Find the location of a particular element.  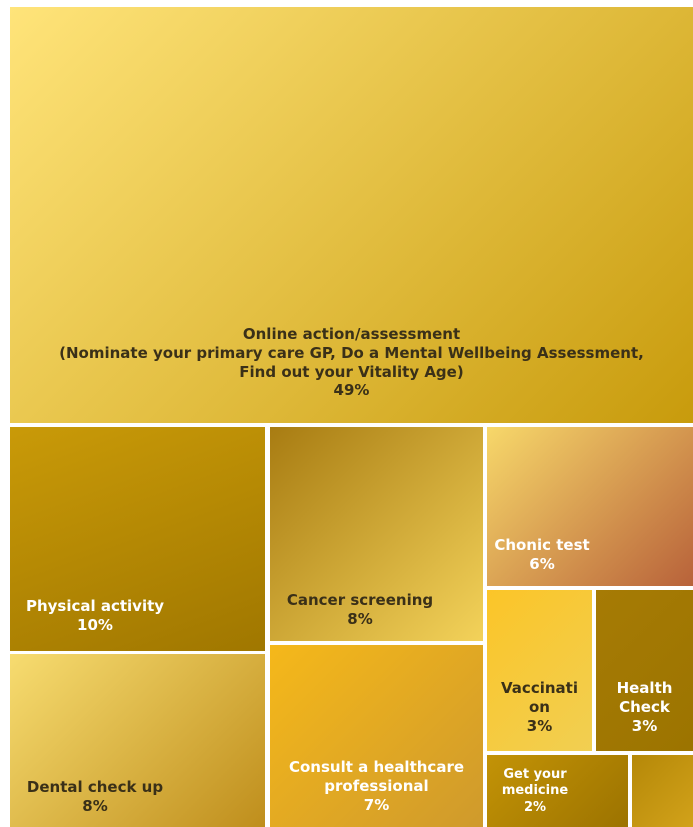

treemap-label-line: Get your is located at coordinates (535, 774).